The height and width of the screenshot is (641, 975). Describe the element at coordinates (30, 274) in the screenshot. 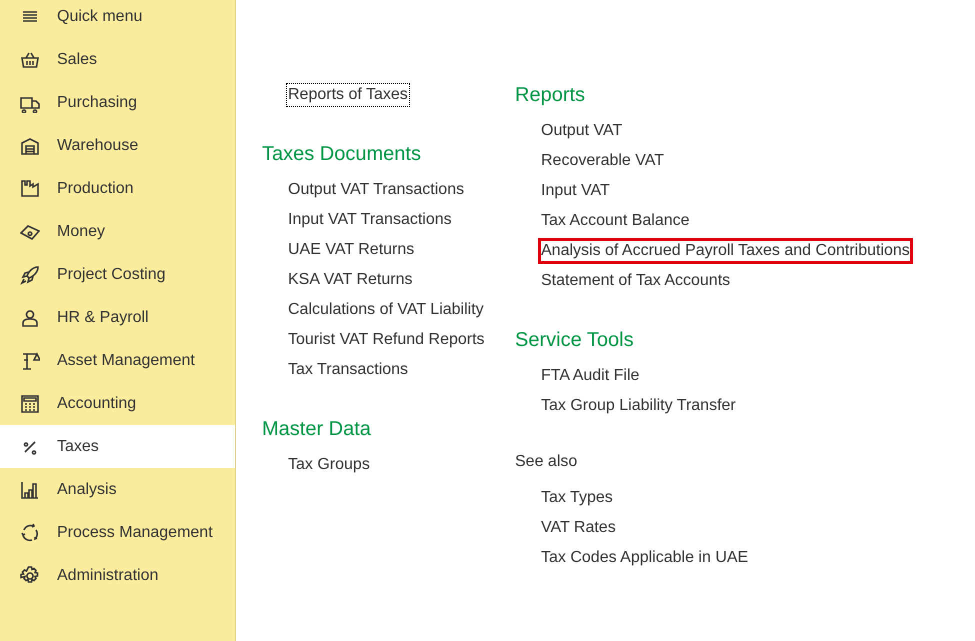

I see `rocket-icon` at that location.